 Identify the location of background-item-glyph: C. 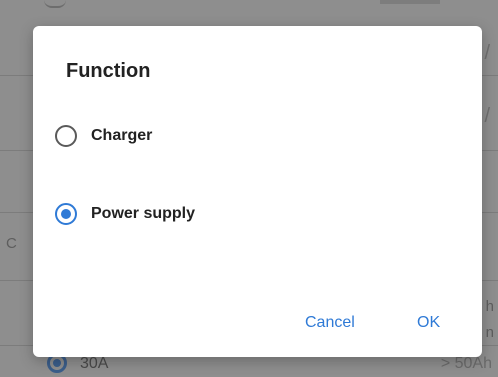
(11, 243).